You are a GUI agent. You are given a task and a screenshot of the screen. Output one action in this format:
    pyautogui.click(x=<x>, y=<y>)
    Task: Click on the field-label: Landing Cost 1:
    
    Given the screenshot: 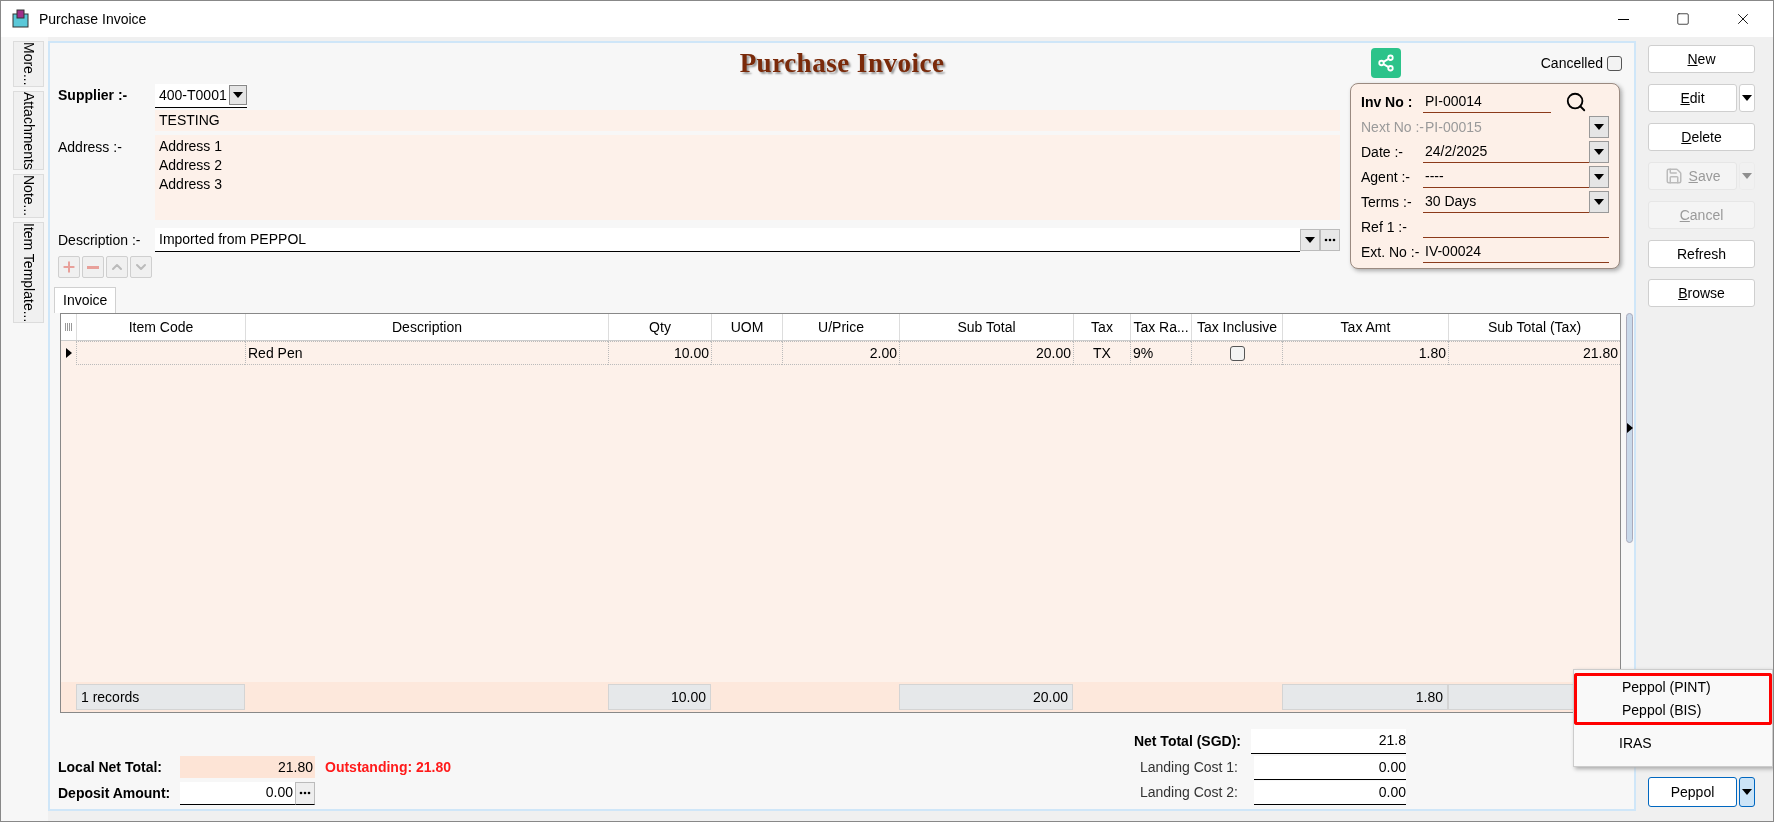 What is the action you would take?
    pyautogui.click(x=1188, y=767)
    